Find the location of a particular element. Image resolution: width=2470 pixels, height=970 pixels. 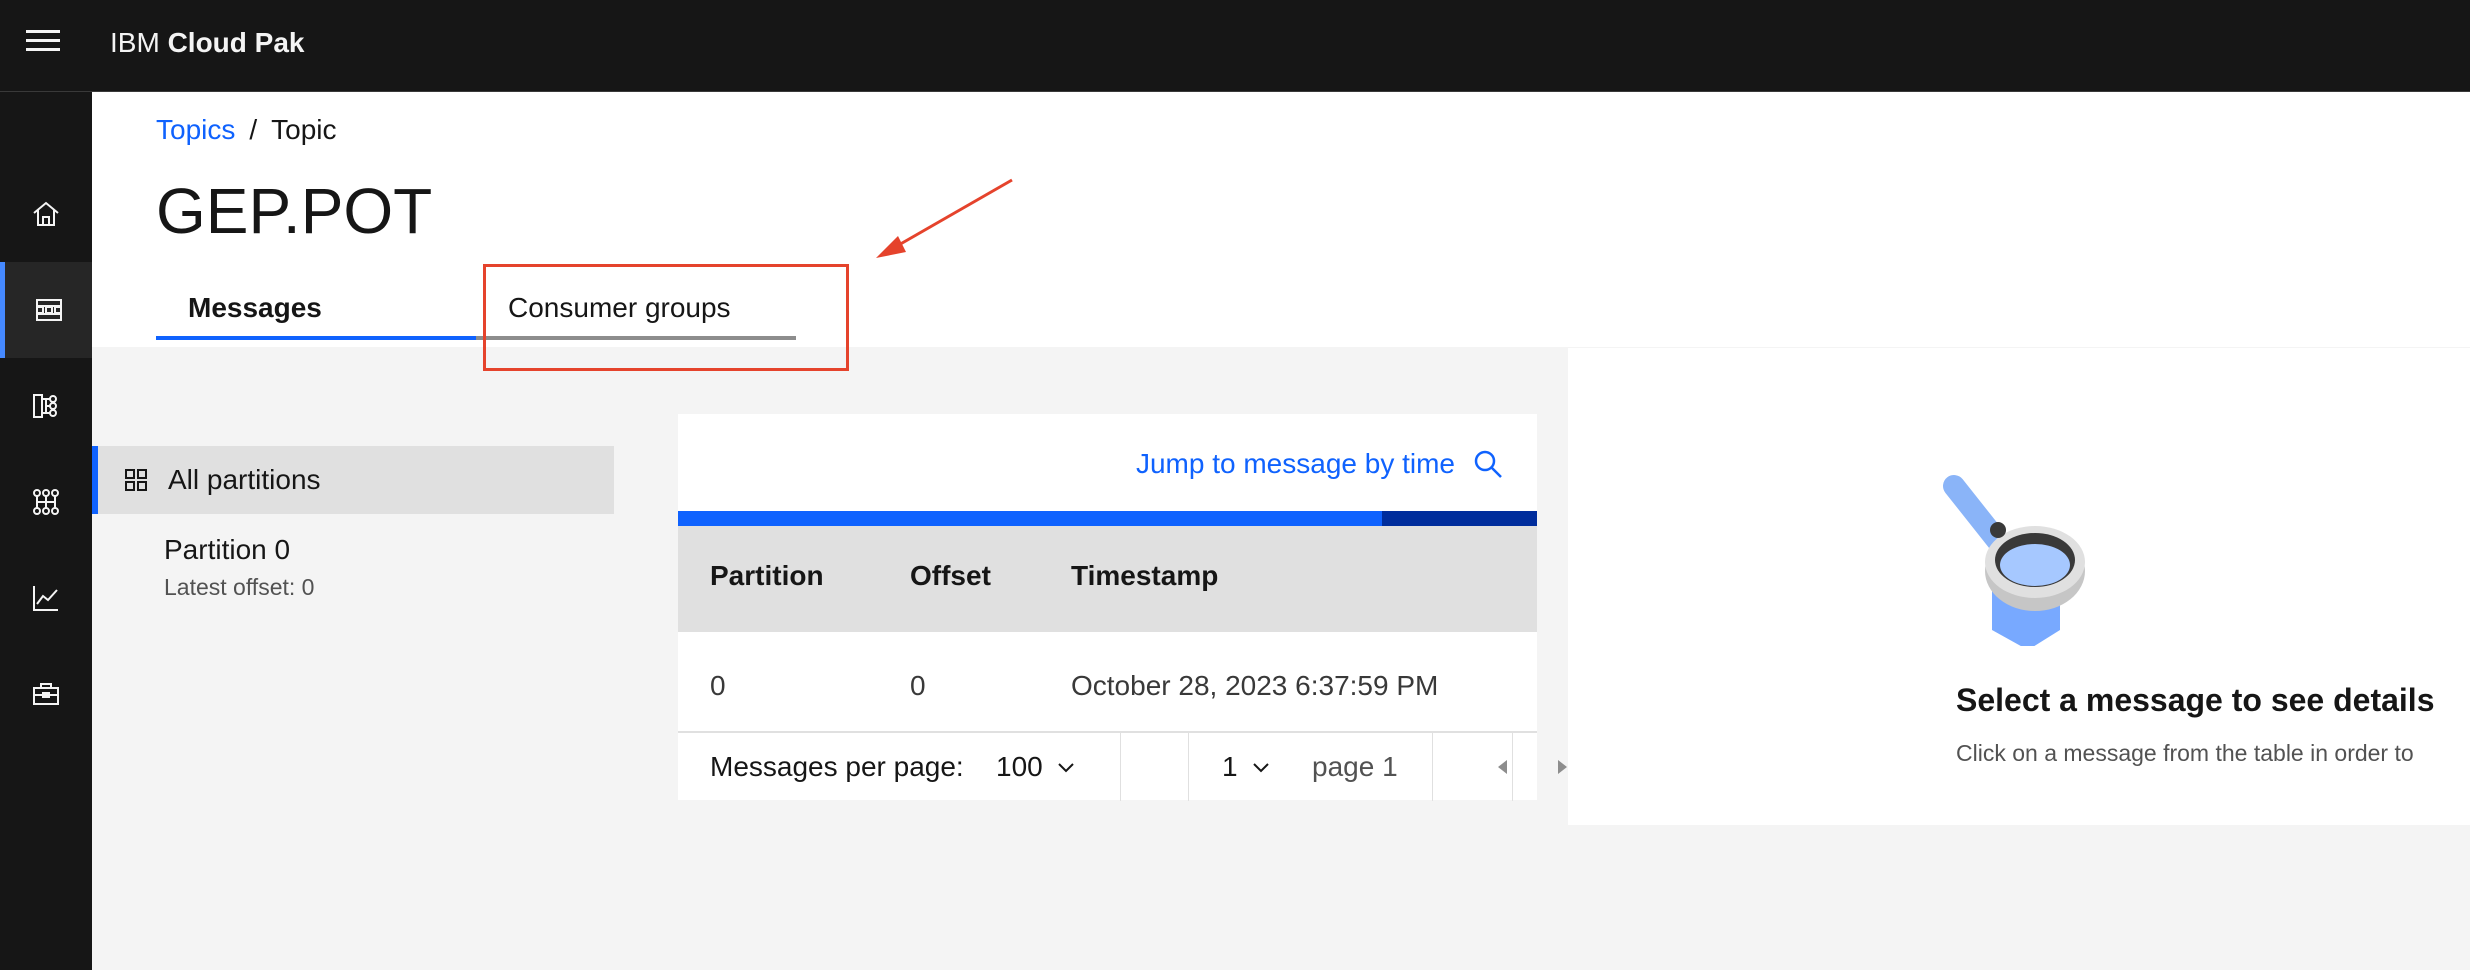

partition-item: Partition 0 Latest offset: 0 is located at coordinates (353, 566).